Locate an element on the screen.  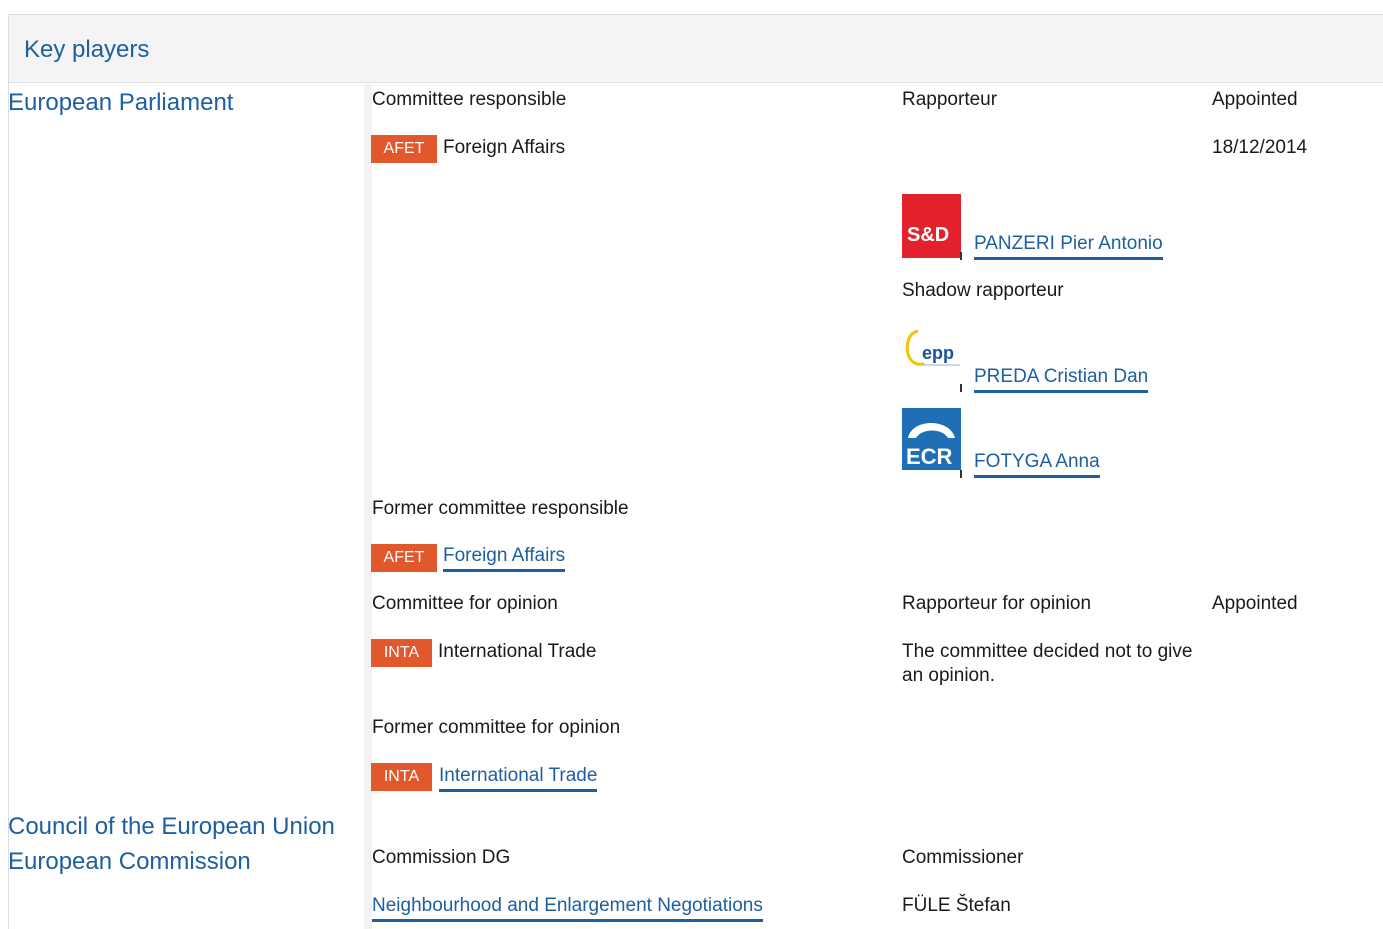
former-committee-link-inta: International Trade is located at coordinates (518, 778).